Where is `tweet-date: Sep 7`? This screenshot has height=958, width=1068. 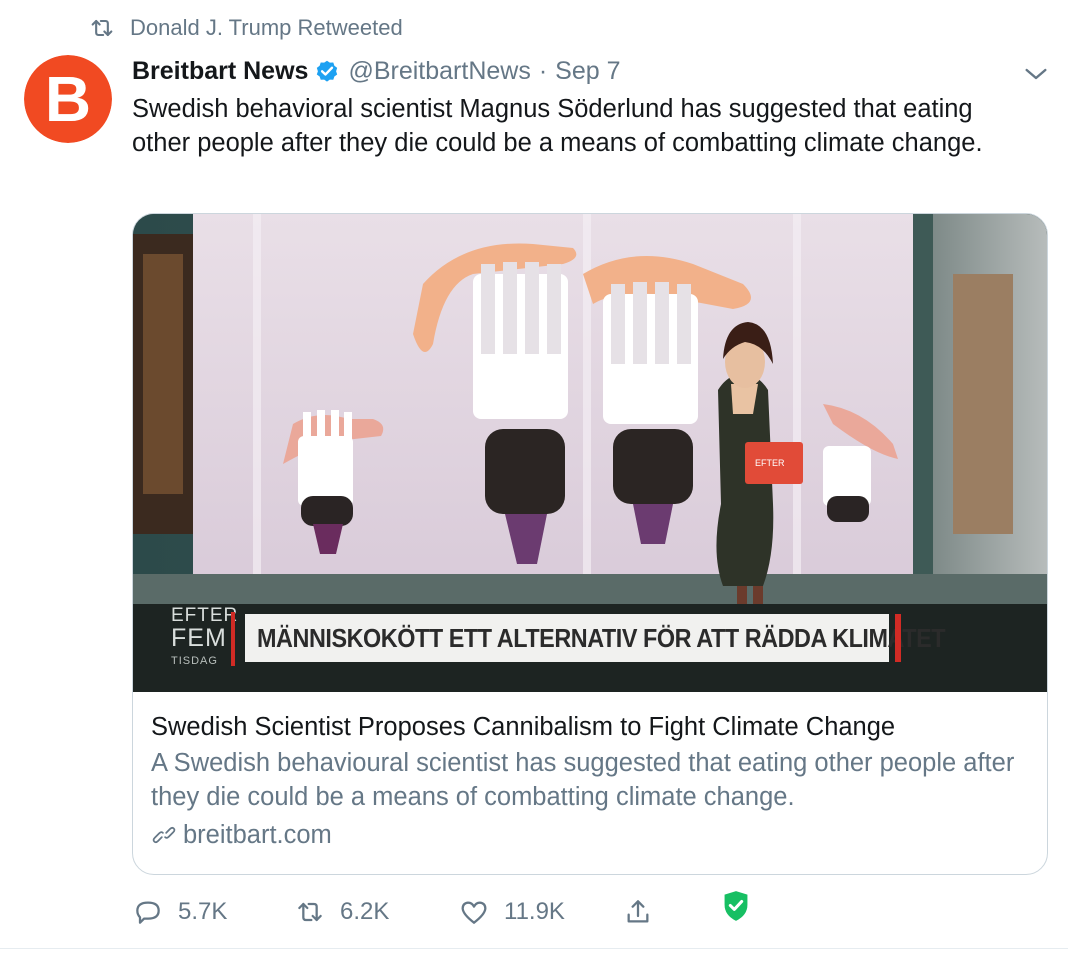 tweet-date: Sep 7 is located at coordinates (587, 71).